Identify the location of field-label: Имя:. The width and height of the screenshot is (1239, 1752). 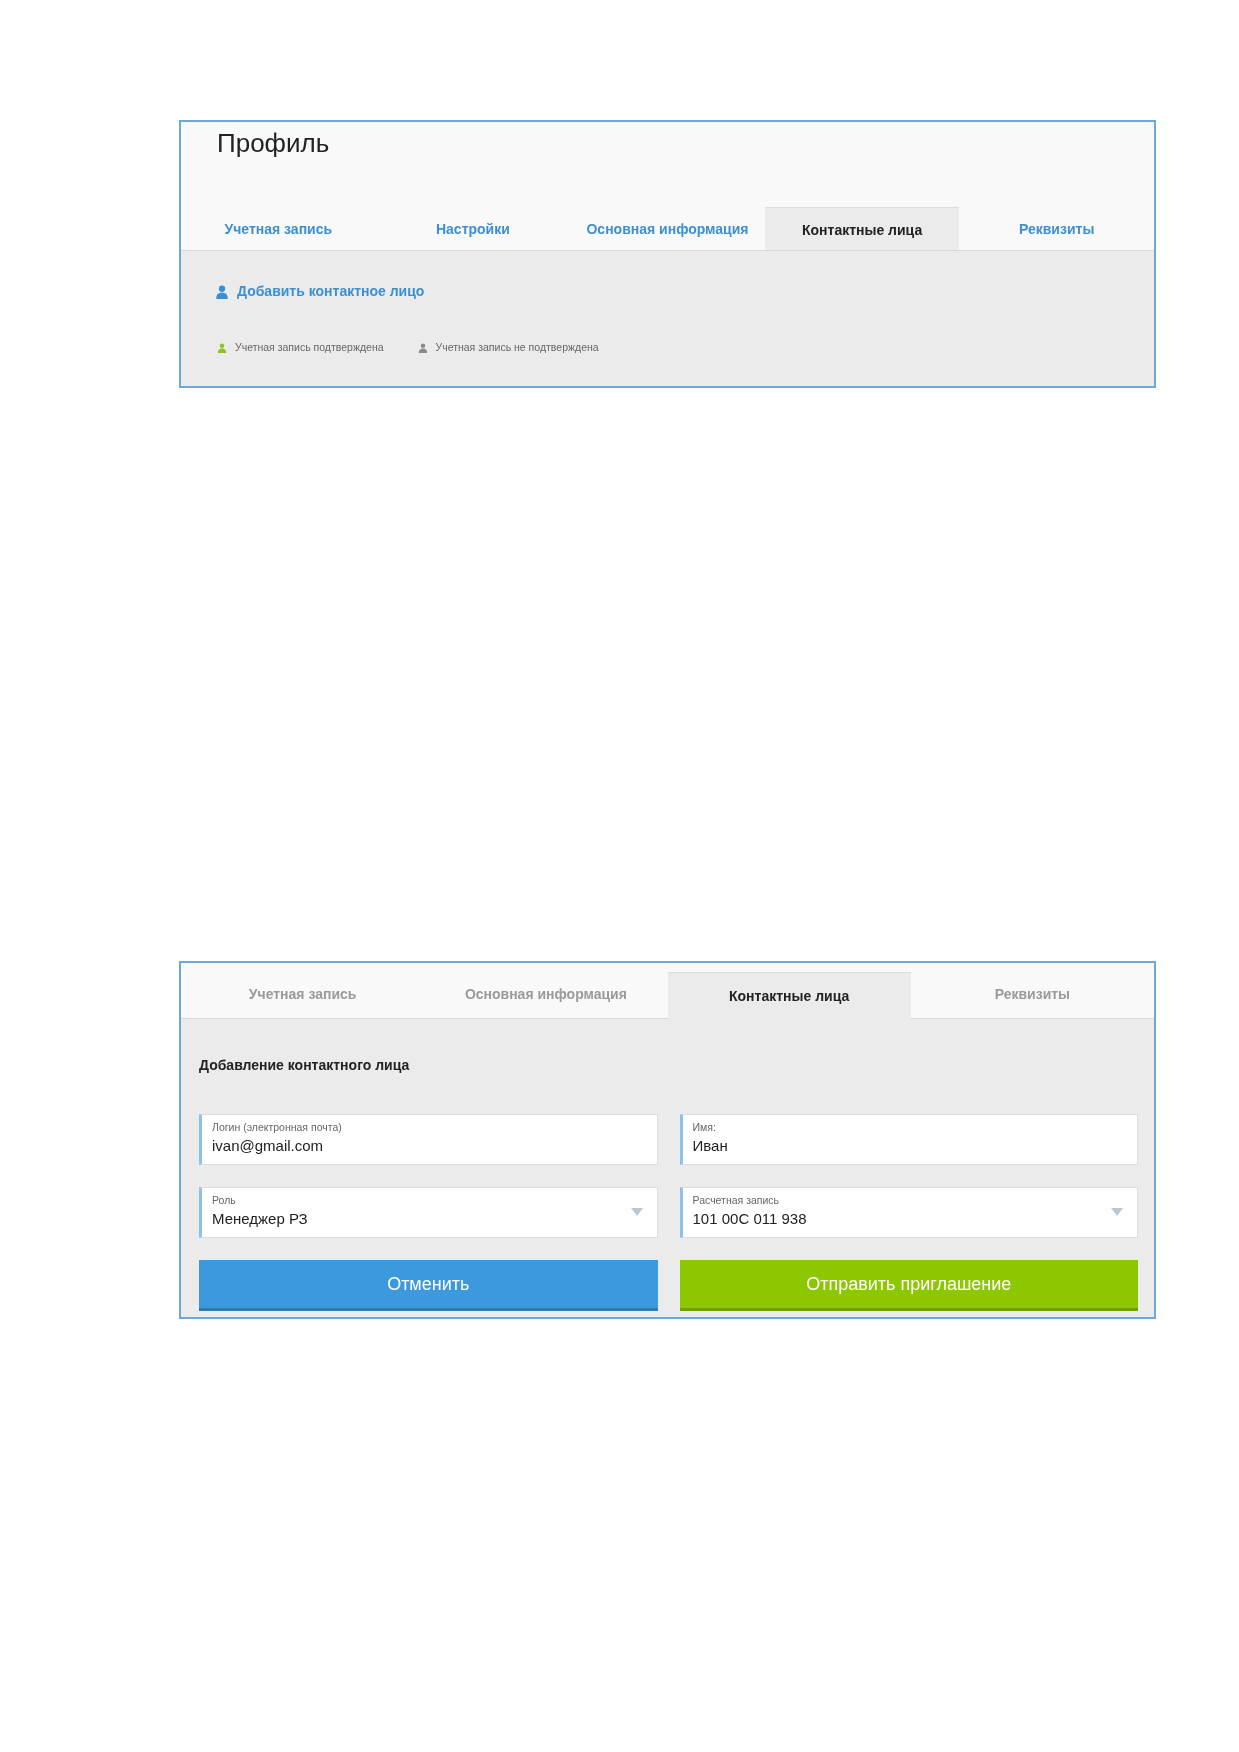
(704, 1127).